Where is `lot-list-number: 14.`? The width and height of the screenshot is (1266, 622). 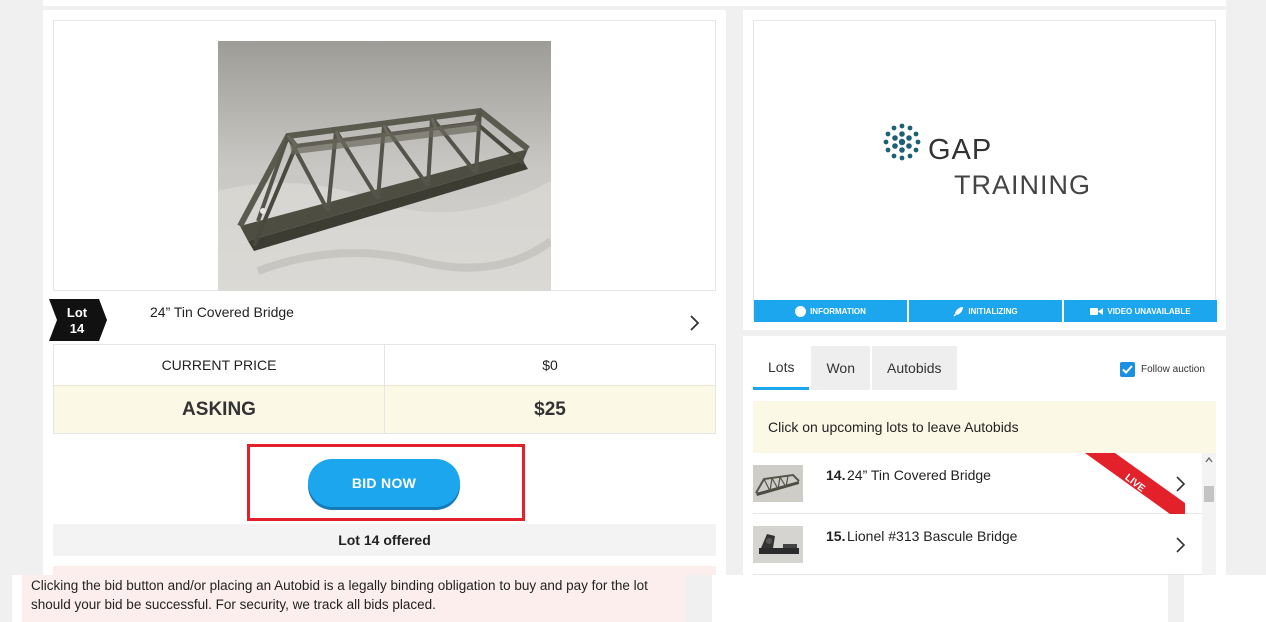 lot-list-number: 14. is located at coordinates (836, 475).